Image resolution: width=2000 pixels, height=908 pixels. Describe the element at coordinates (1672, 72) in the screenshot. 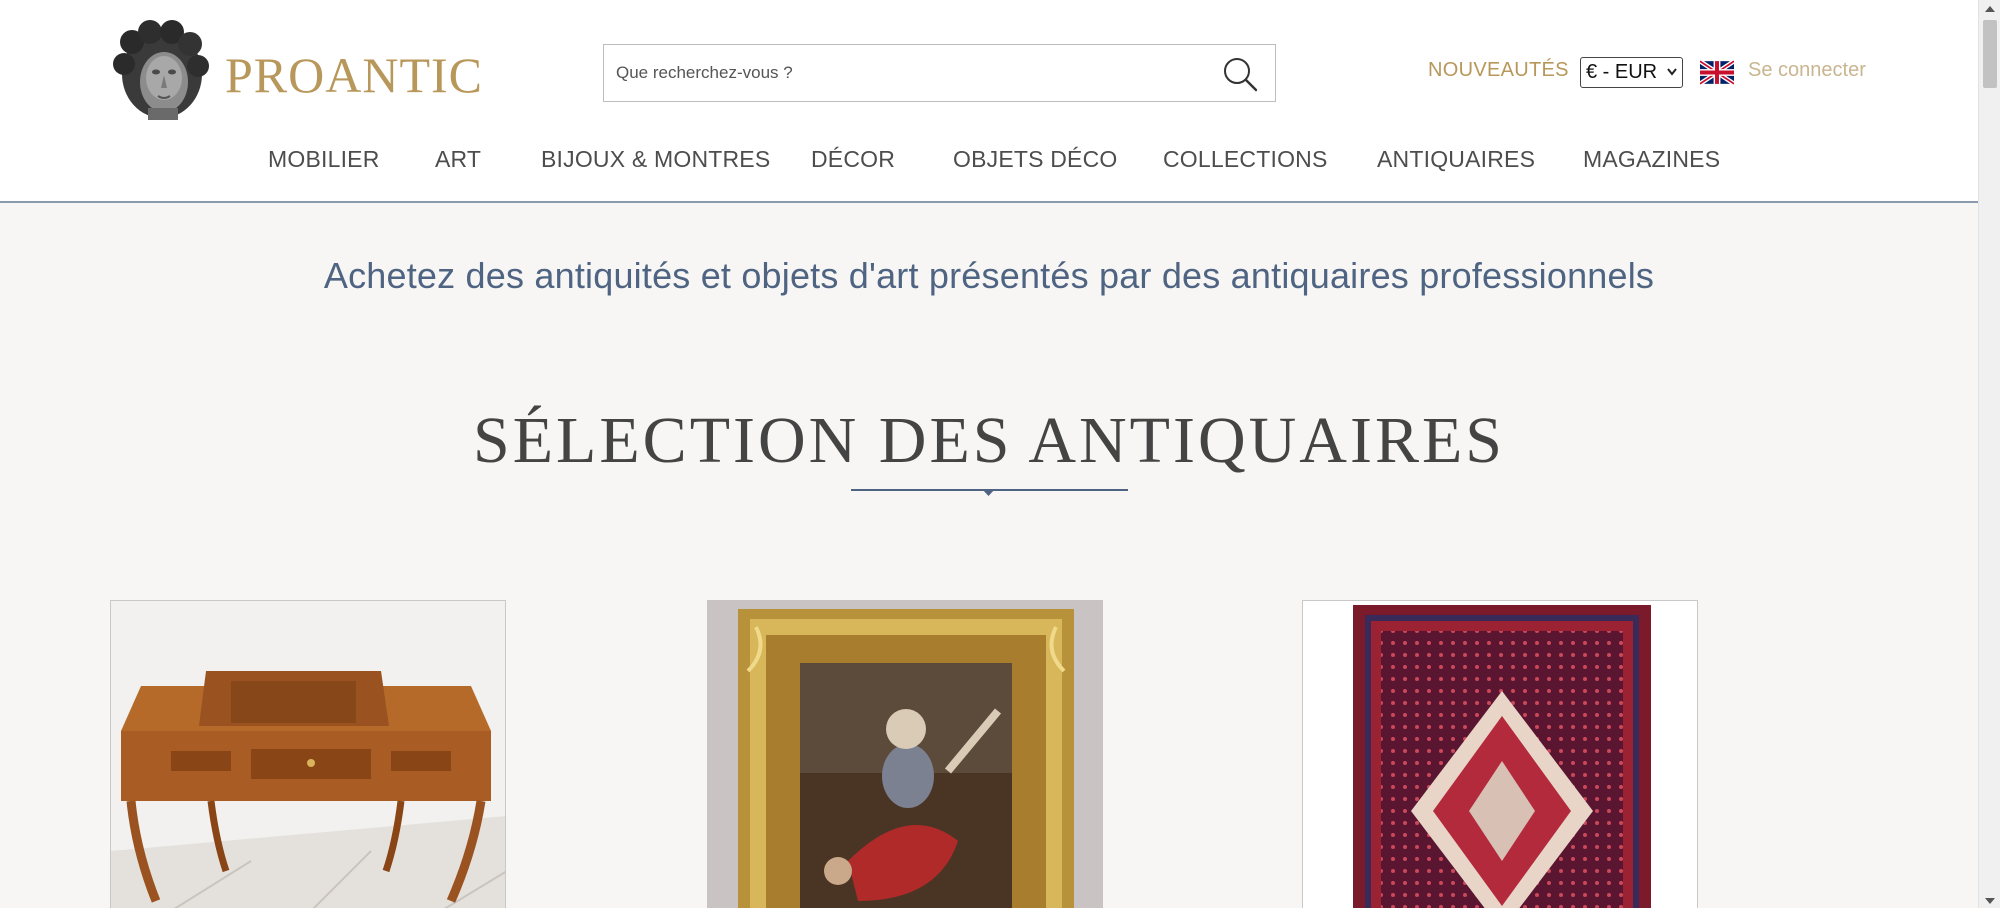

I see `chevron-down-icon` at that location.